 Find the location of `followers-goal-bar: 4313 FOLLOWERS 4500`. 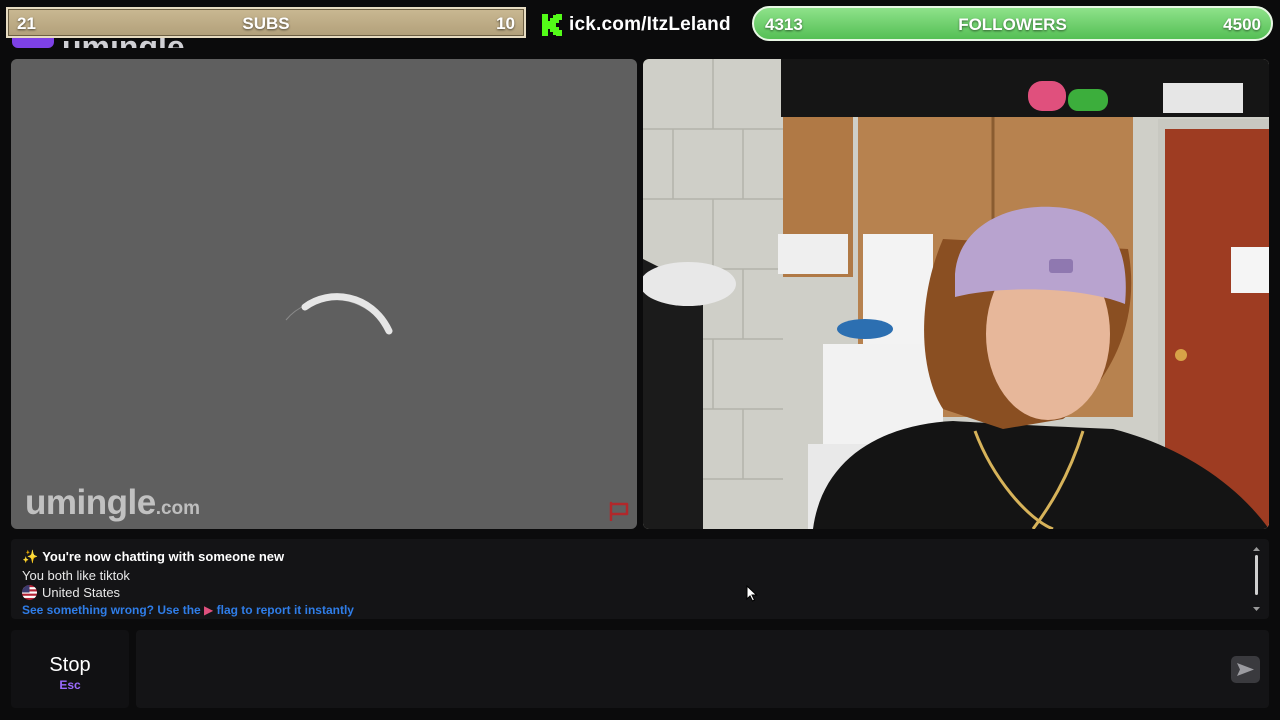

followers-goal-bar: 4313 FOLLOWERS 4500 is located at coordinates (1012, 23).